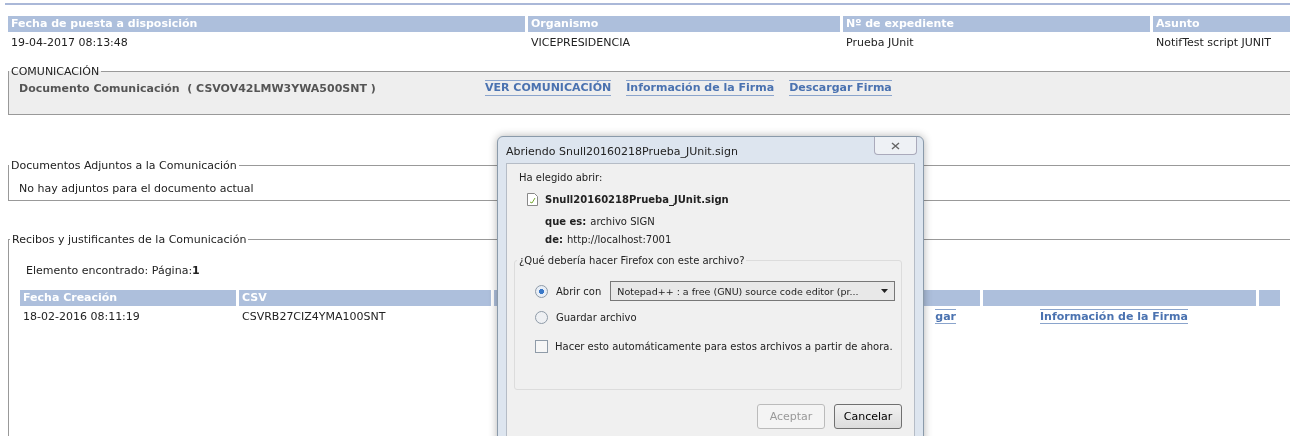 The image size is (1290, 436). What do you see at coordinates (124, 165) in the screenshot?
I see `section-legend: Documentos Adjuntos a la Comunicación` at bounding box center [124, 165].